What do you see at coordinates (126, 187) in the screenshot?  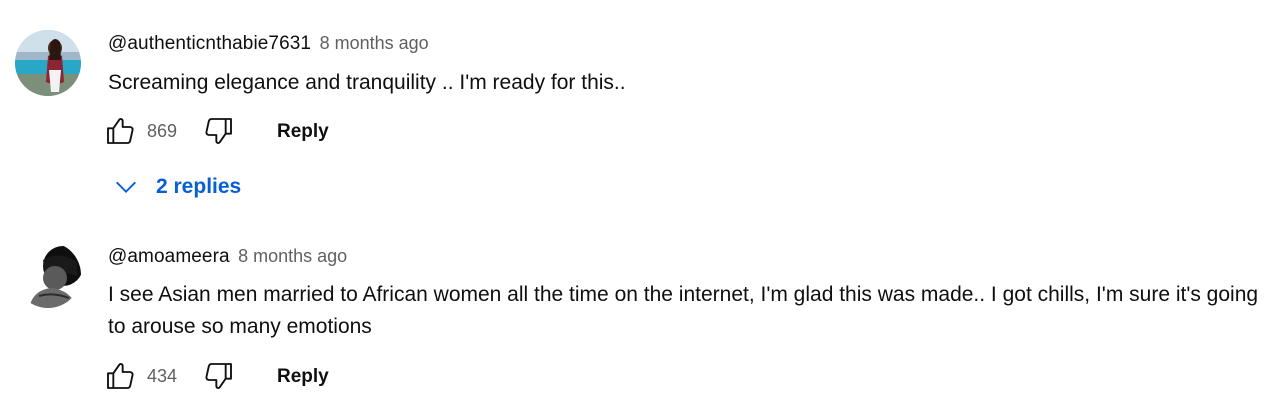 I see `chevron-down-icon` at bounding box center [126, 187].